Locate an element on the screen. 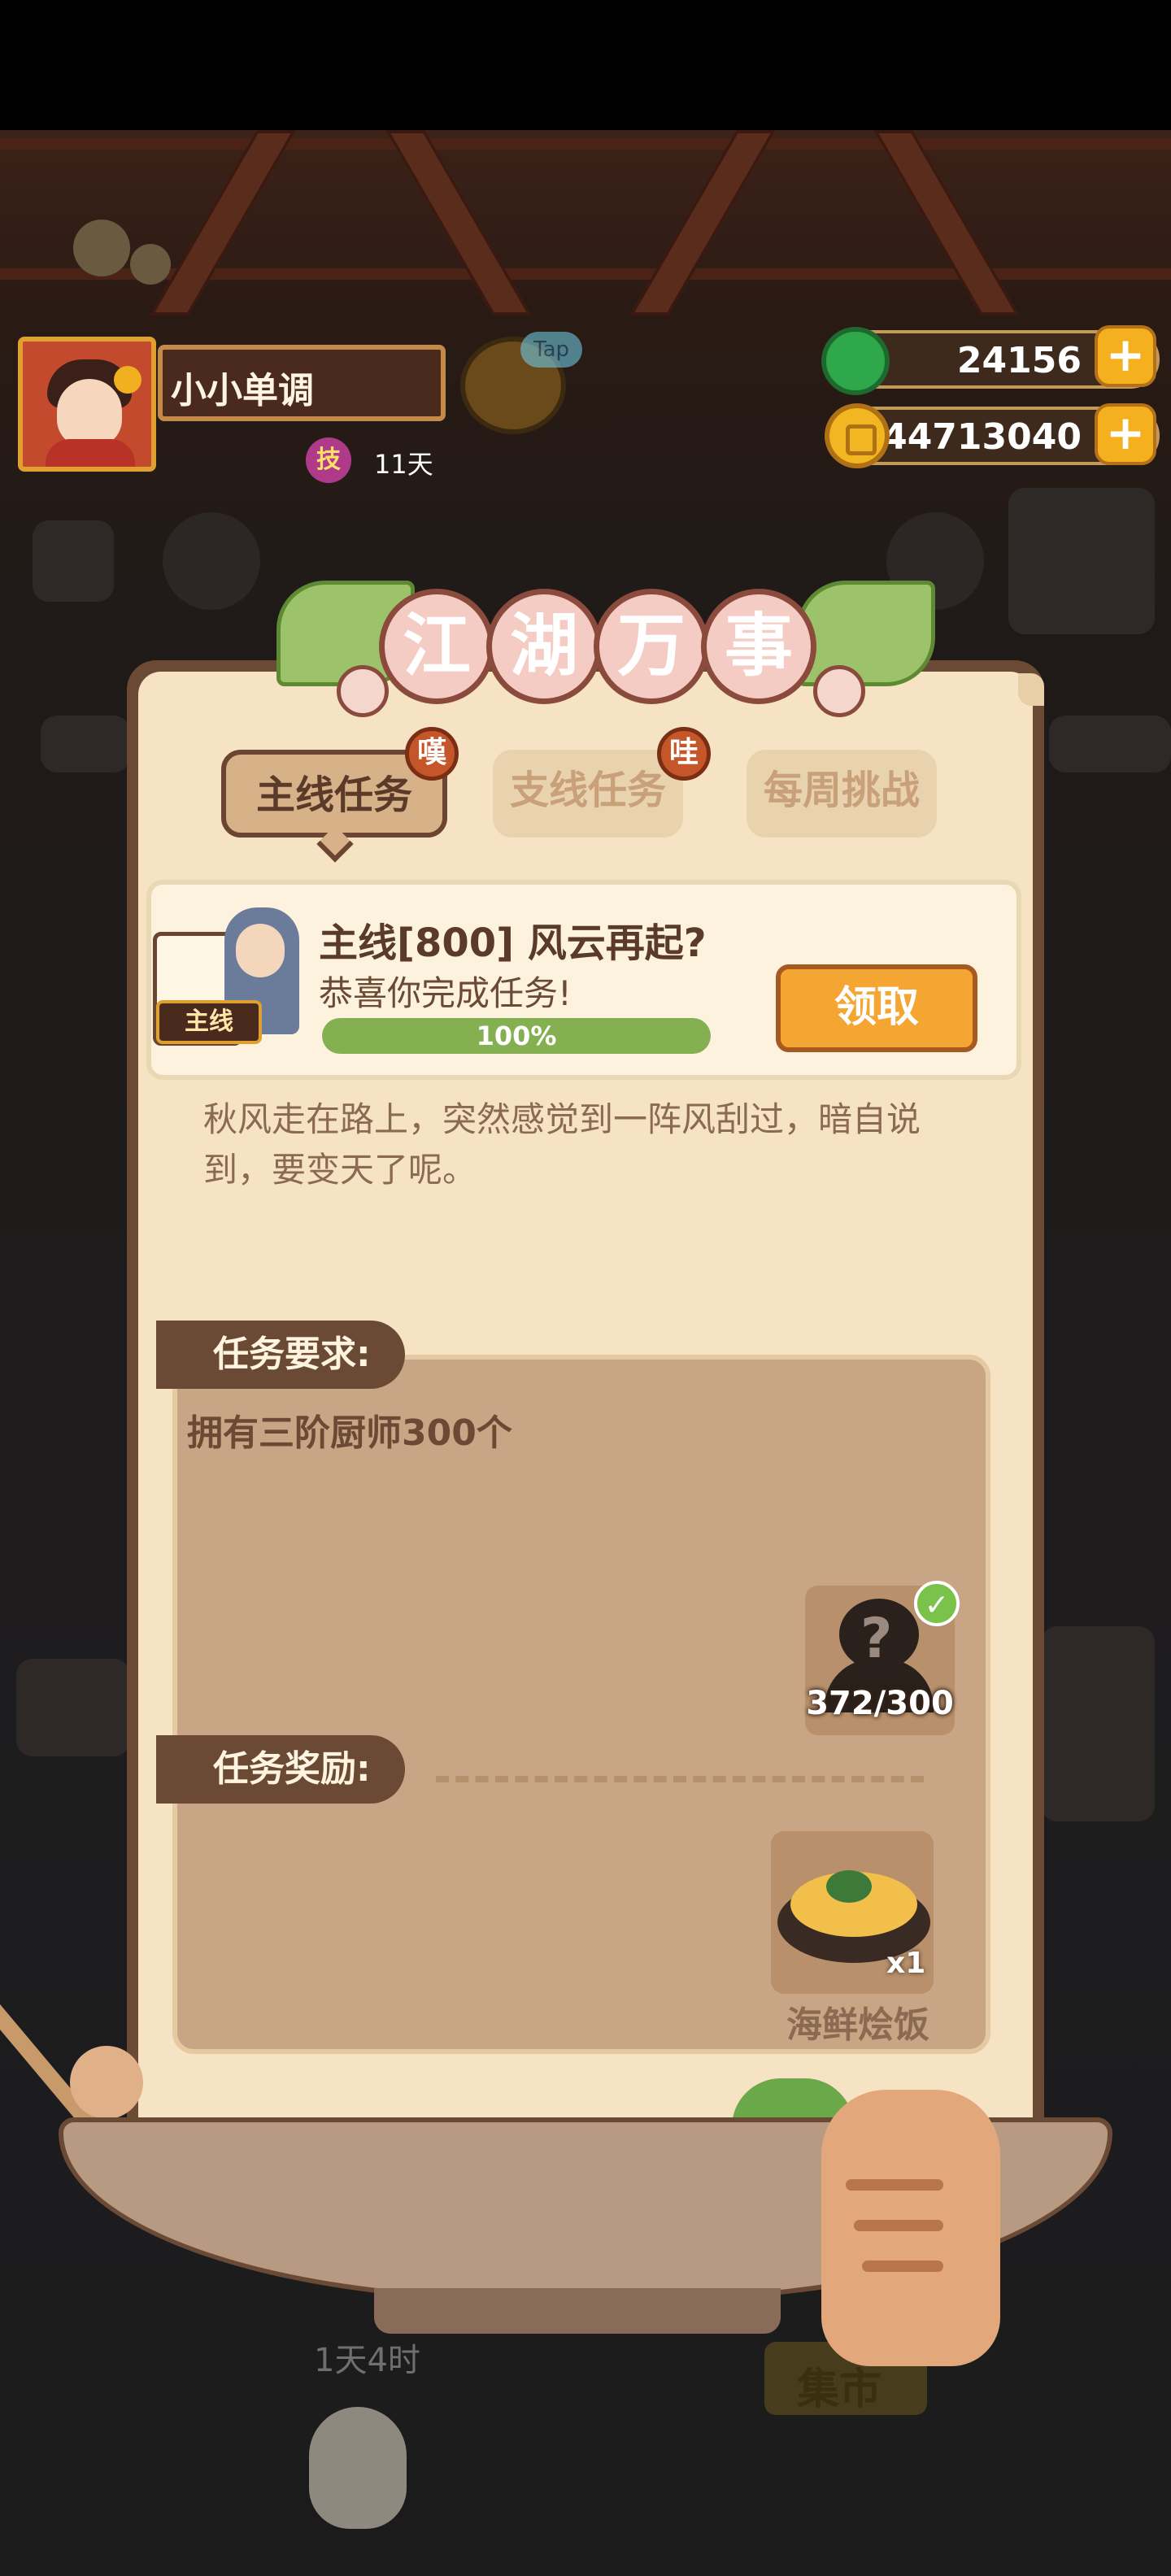  coin-icon is located at coordinates (858, 435).